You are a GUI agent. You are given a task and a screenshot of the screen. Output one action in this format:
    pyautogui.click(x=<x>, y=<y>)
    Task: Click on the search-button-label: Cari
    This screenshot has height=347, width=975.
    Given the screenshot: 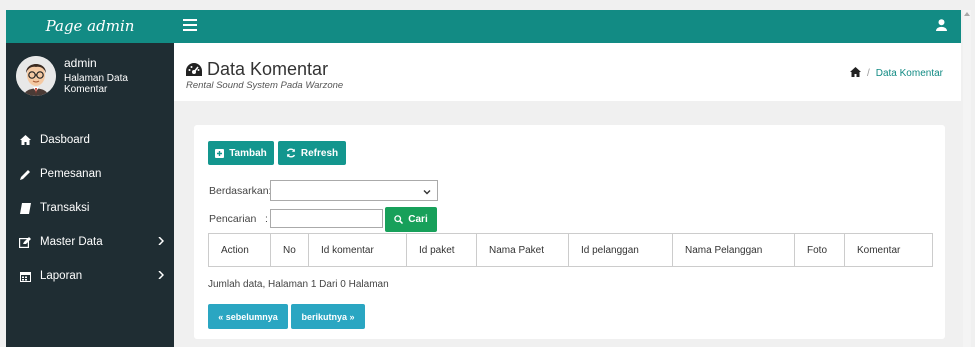 What is the action you would take?
    pyautogui.click(x=418, y=219)
    